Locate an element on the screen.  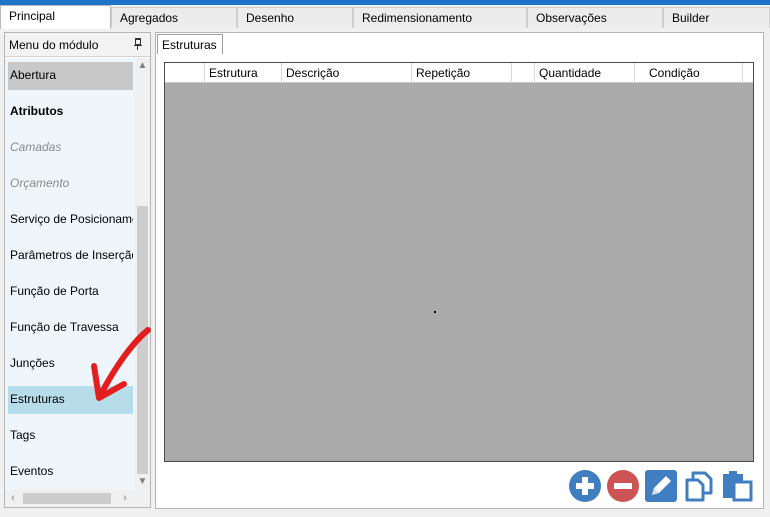
red-arrow-annotation is located at coordinates (121, 364).